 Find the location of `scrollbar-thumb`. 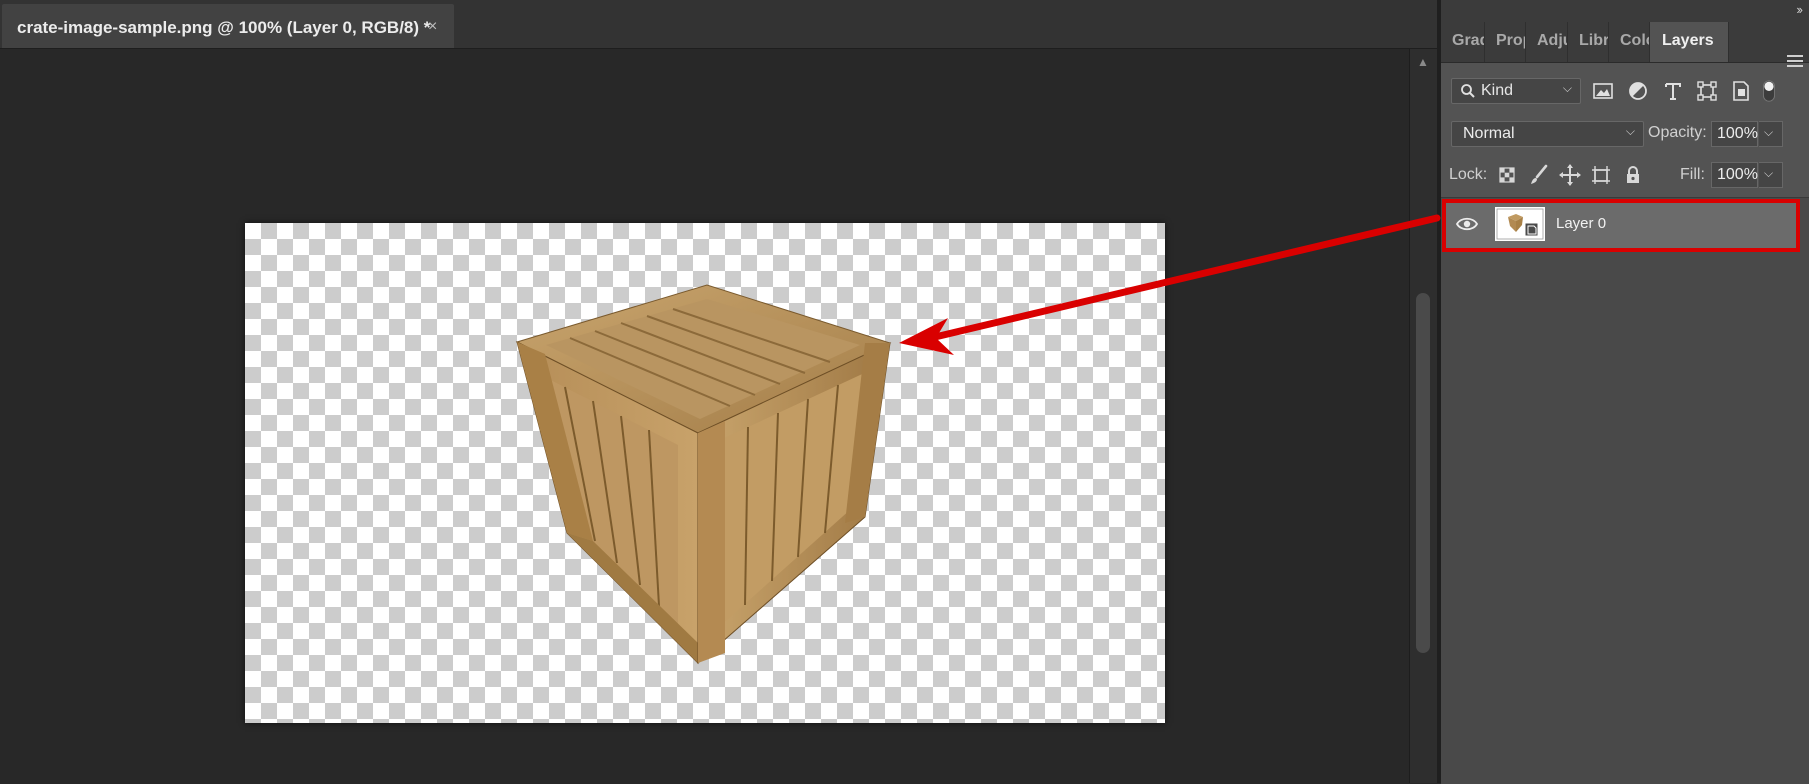

scrollbar-thumb is located at coordinates (1423, 473).